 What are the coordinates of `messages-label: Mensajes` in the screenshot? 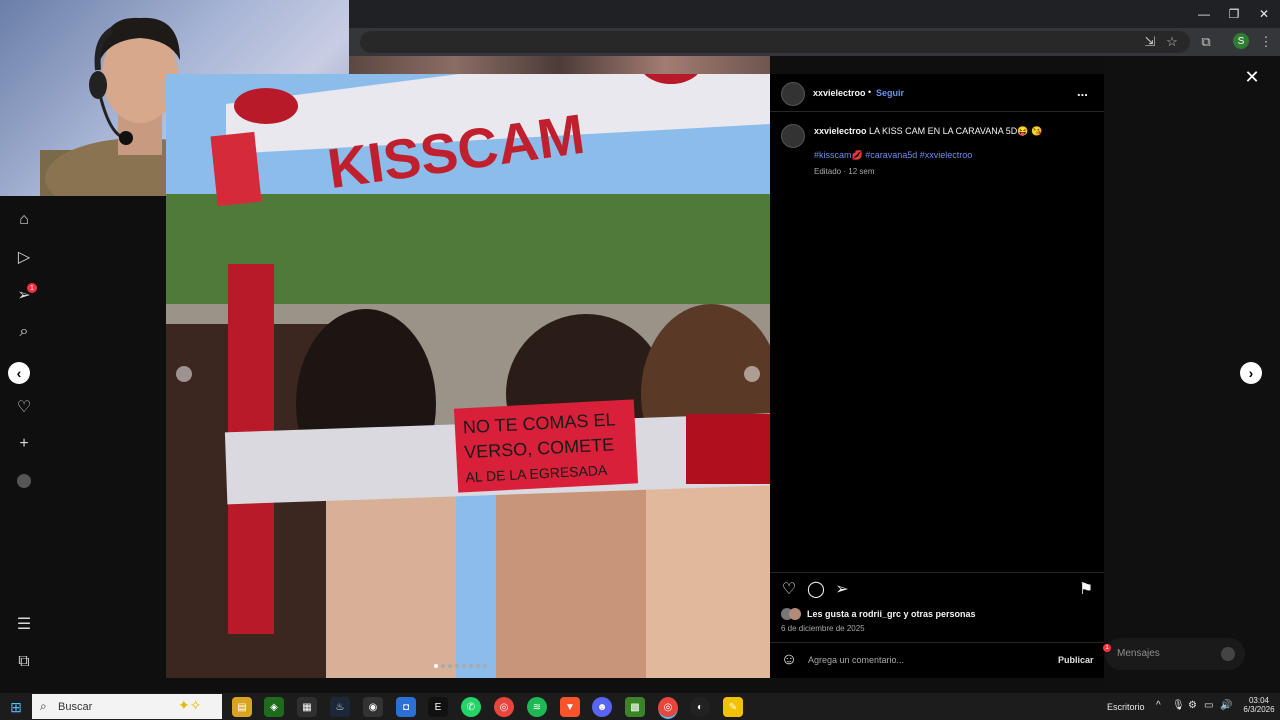 It's located at (1138, 653).